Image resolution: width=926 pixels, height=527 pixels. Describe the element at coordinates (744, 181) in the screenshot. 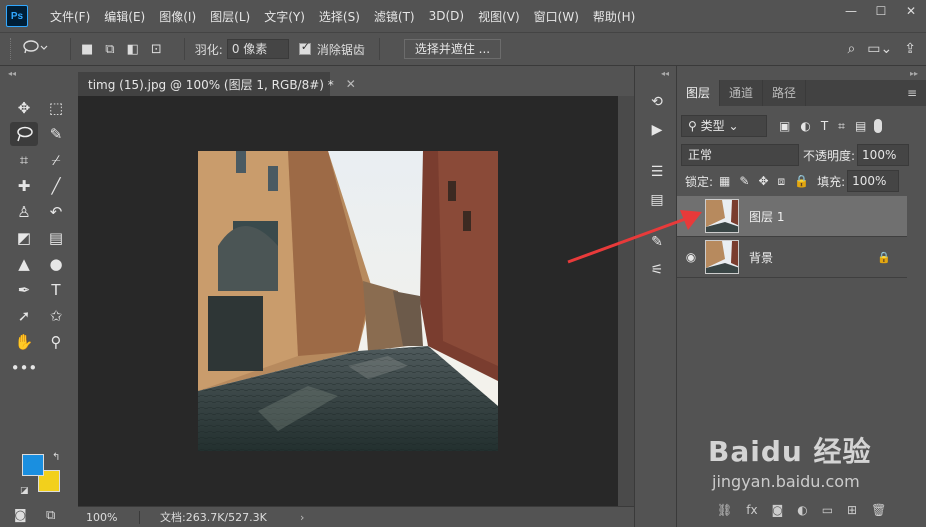

I see `lock-pixels-icon: ✎` at that location.